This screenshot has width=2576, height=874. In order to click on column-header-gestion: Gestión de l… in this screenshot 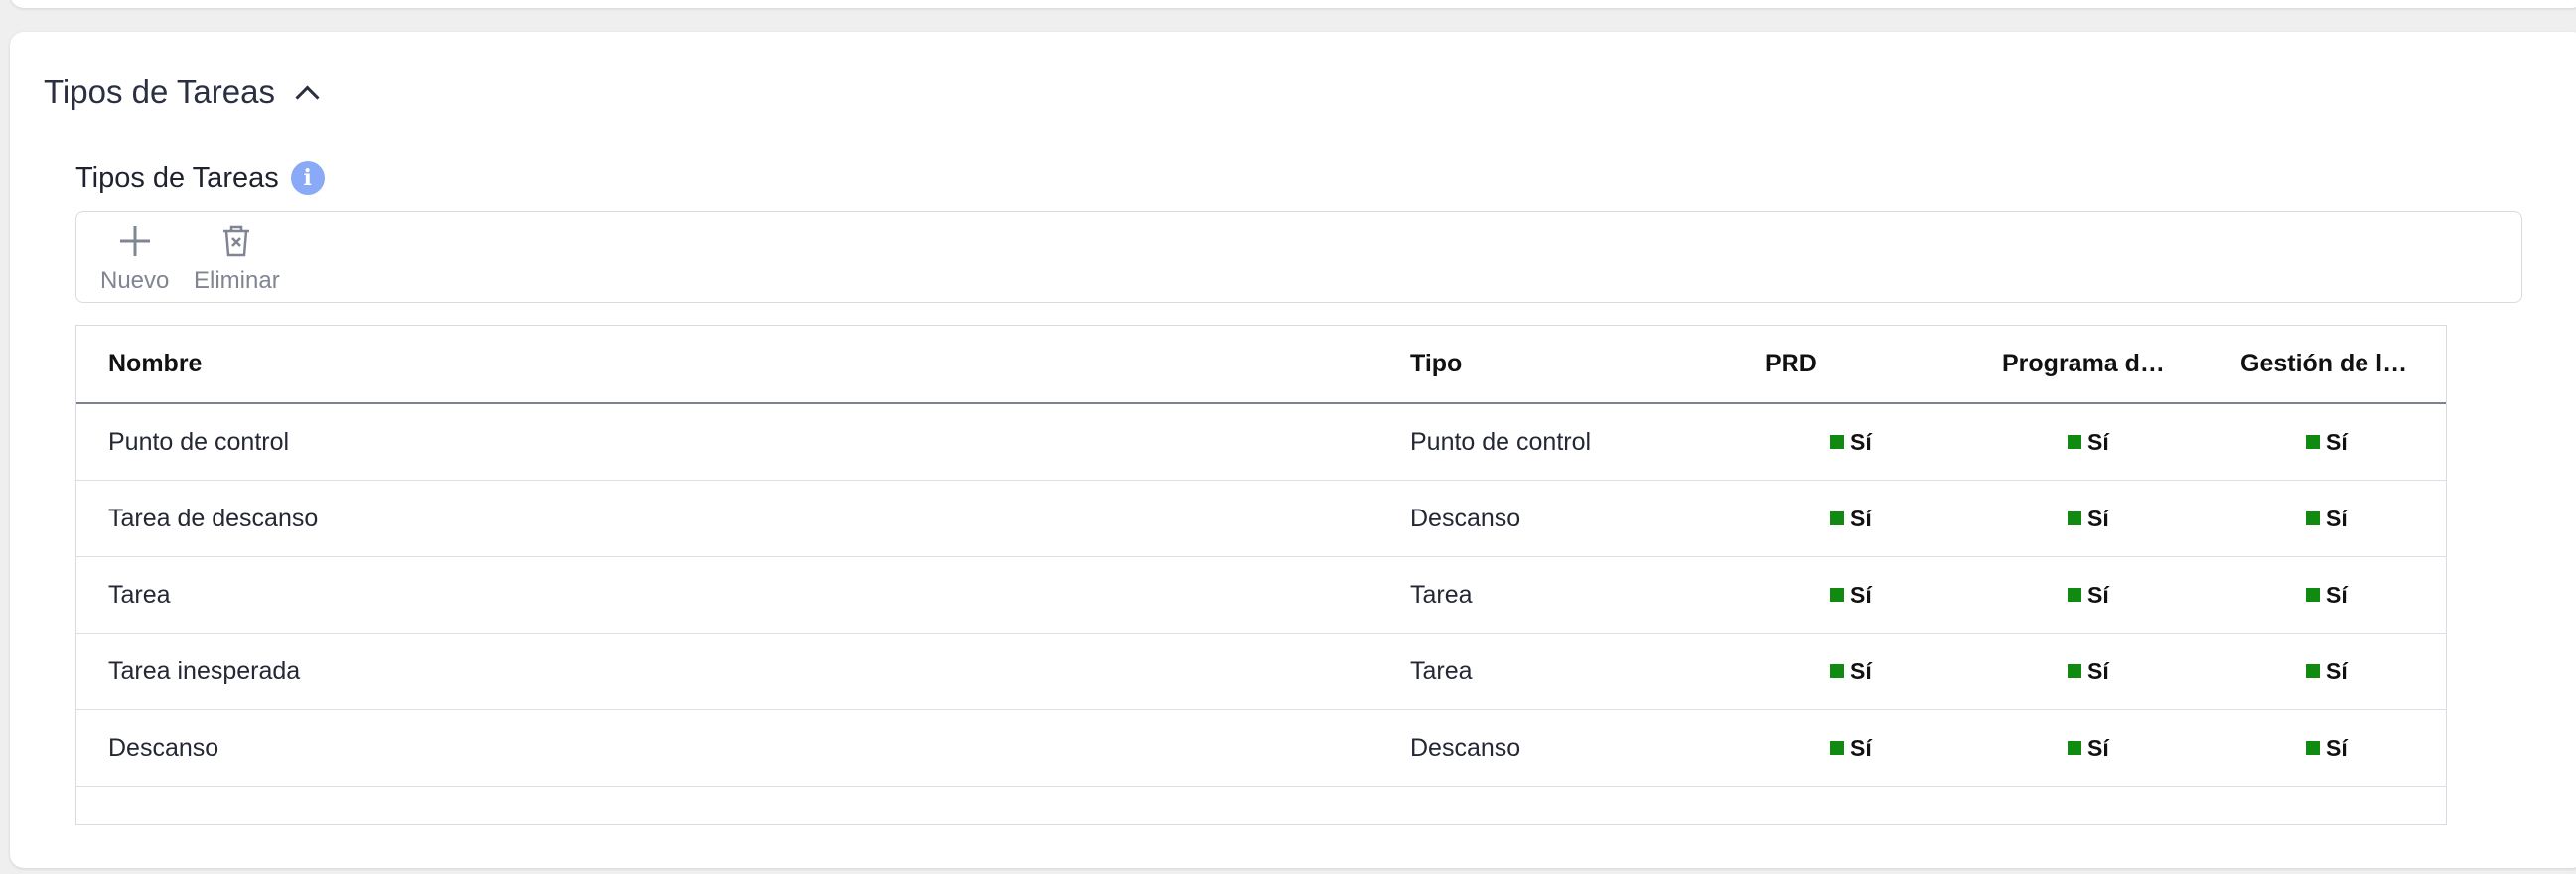, I will do `click(2324, 364)`.